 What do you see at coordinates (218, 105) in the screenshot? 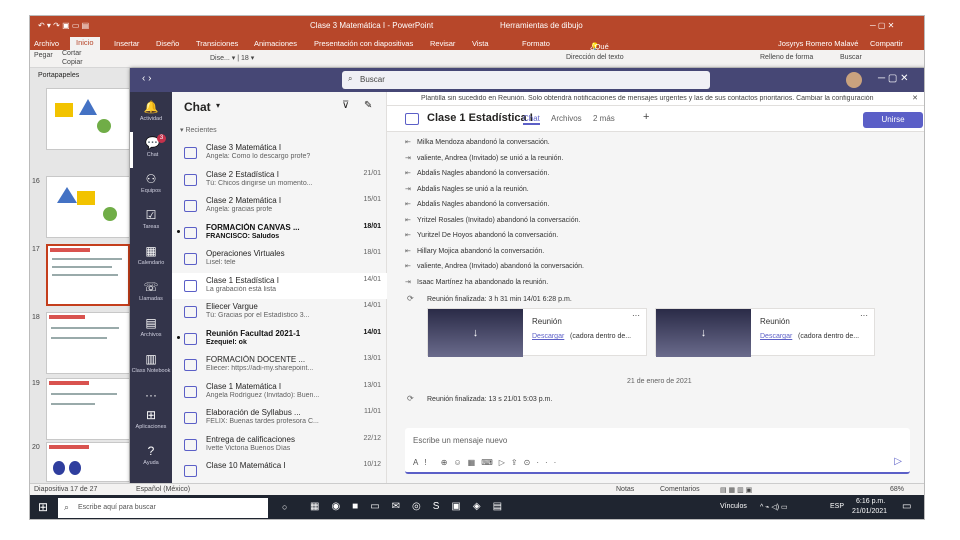
I see `chevron-down-icon: ▾` at bounding box center [218, 105].